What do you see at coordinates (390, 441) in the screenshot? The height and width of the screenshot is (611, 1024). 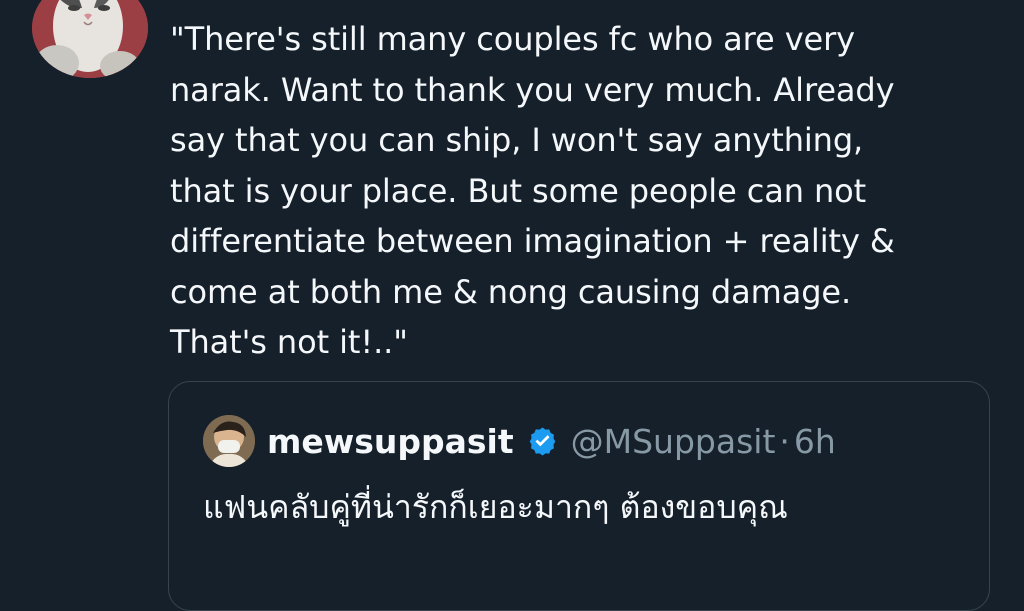 I see `quoted-display-name: mewsuppasit` at bounding box center [390, 441].